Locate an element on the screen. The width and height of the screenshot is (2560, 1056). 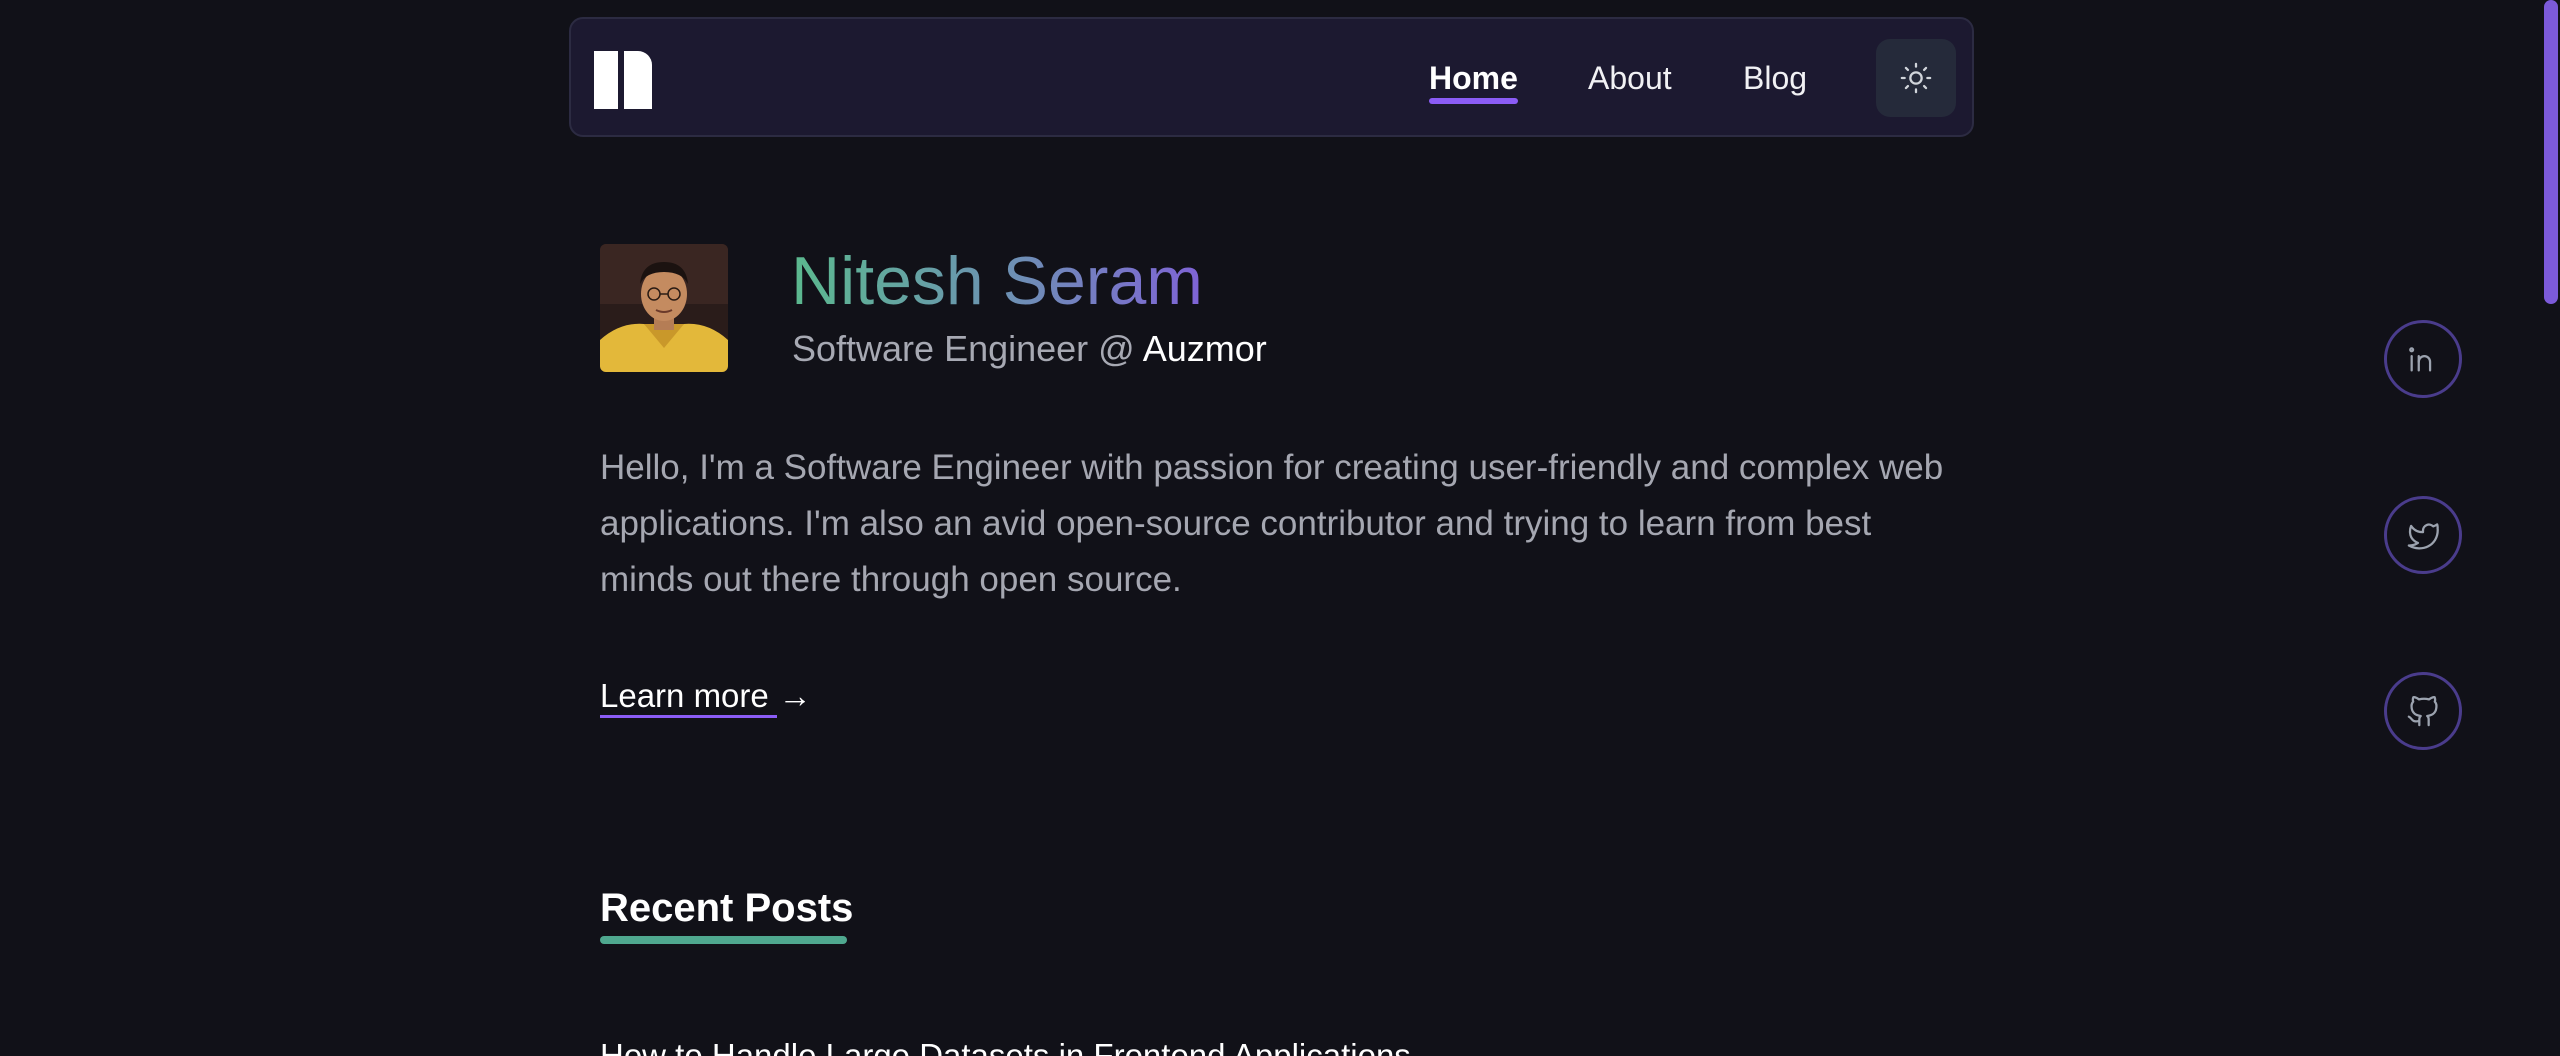
theme-toggle-button is located at coordinates (1916, 78).